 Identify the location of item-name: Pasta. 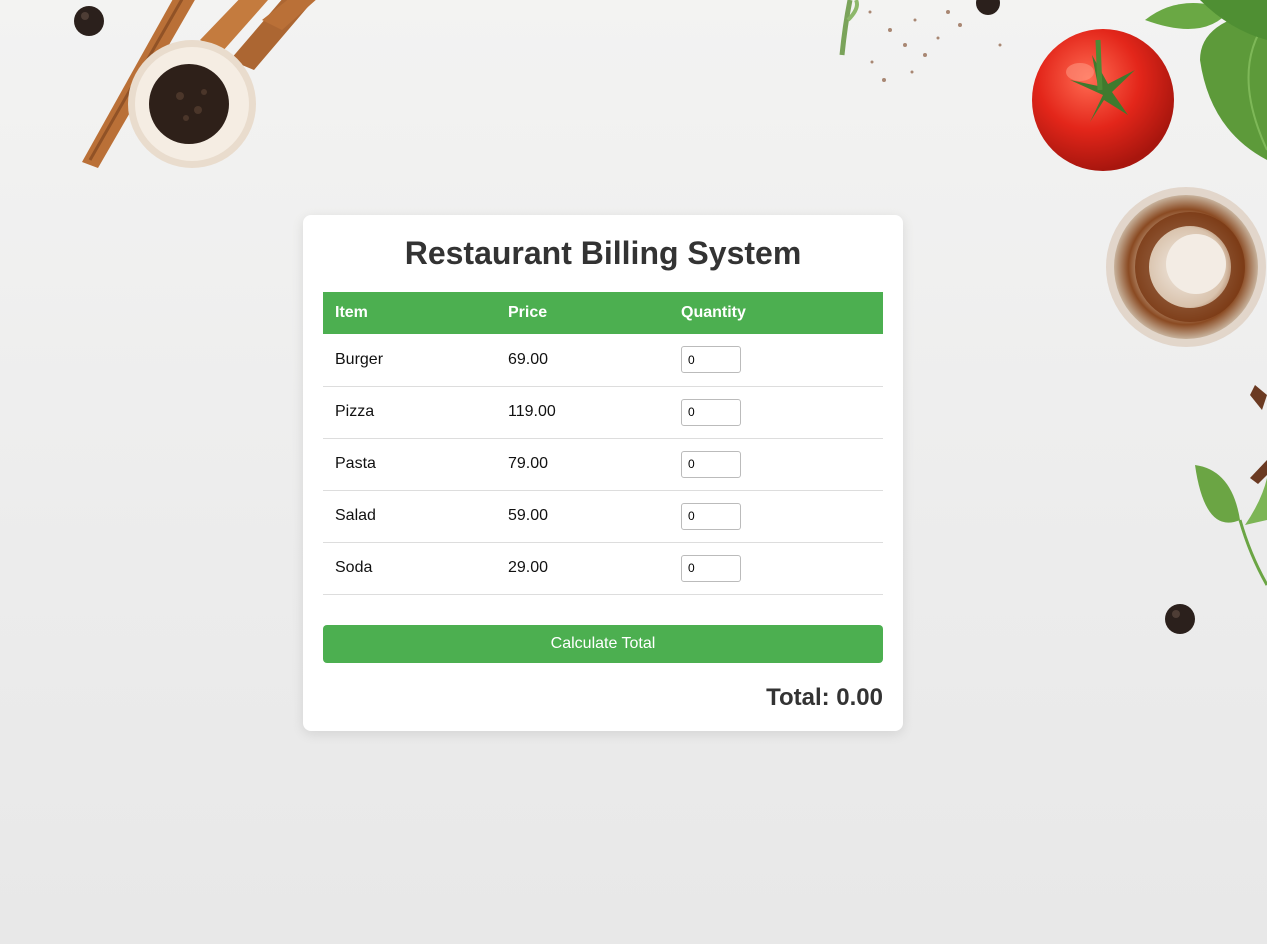
(409, 464).